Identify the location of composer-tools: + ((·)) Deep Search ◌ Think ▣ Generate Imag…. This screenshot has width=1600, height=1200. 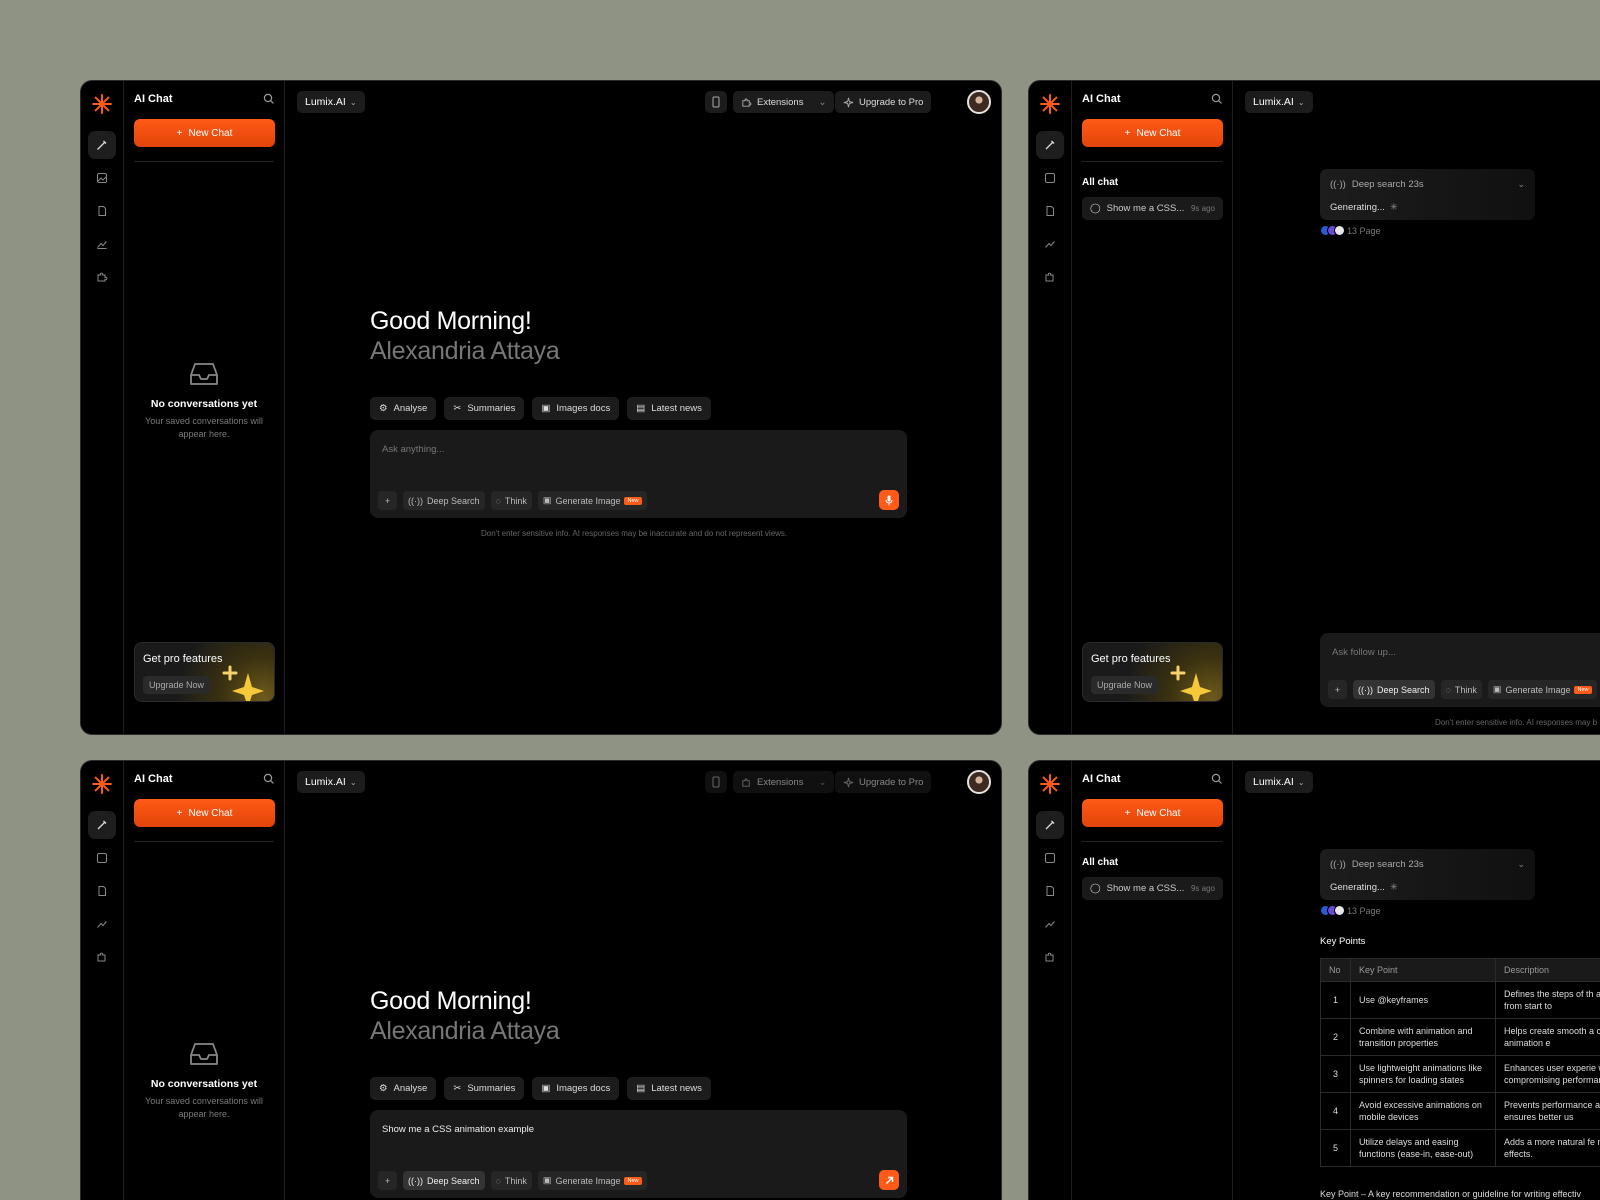
(512, 1180).